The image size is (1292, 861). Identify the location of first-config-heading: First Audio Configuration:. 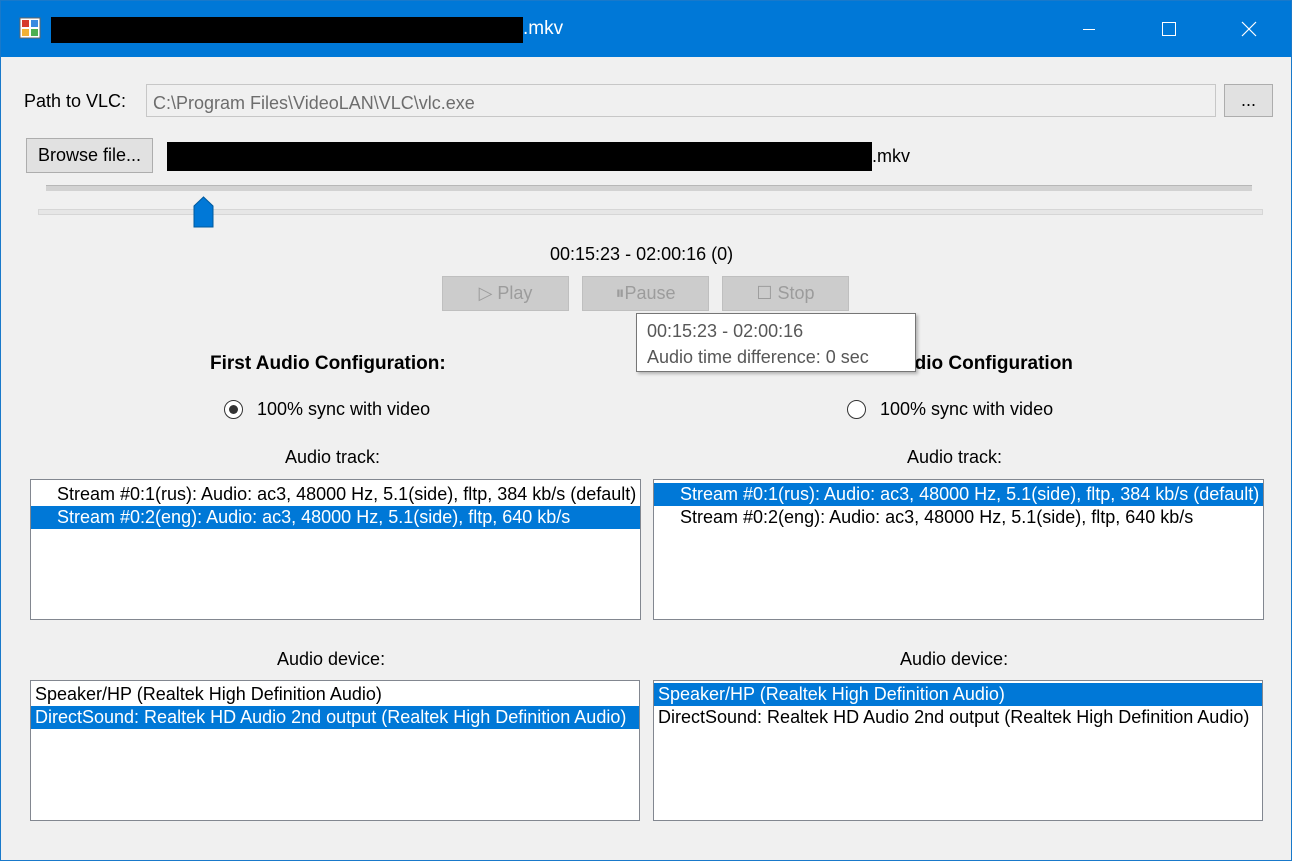
(328, 363).